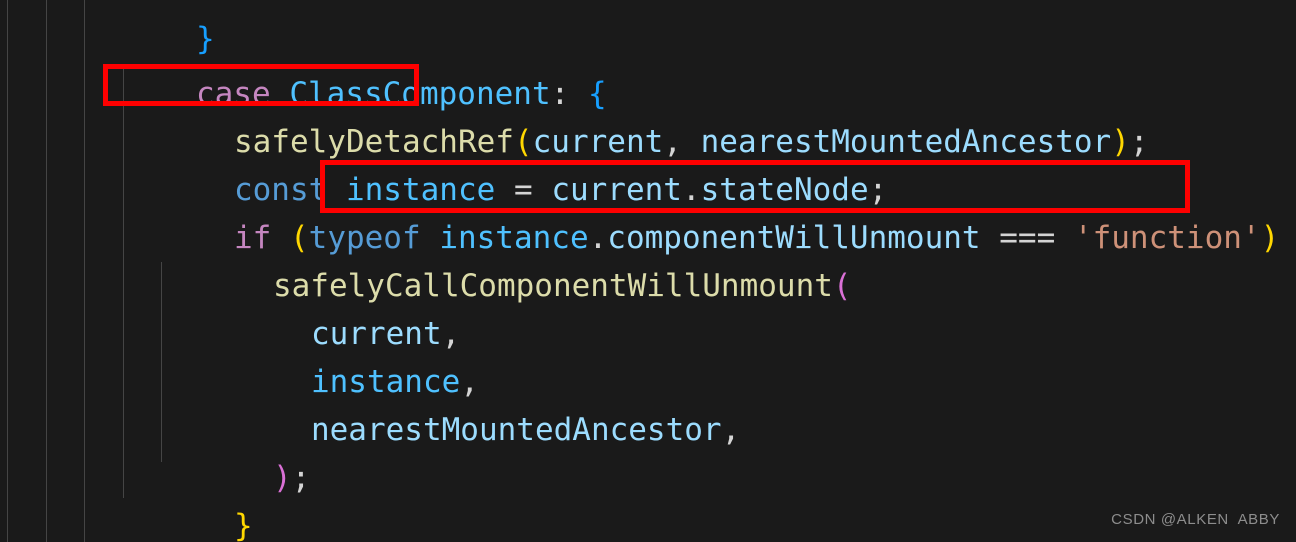 The image size is (1296, 542). I want to click on code-line: }, so click(648, 28).